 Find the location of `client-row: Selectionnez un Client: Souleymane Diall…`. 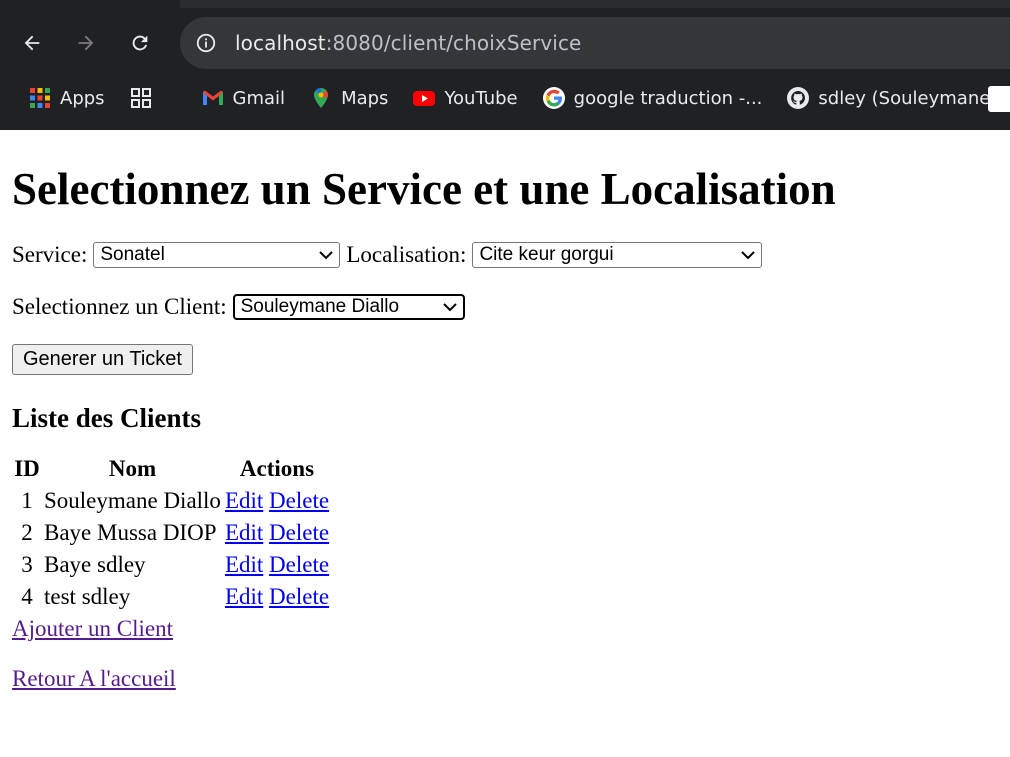

client-row: Selectionnez un Client: Souleymane Diall… is located at coordinates (505, 306).